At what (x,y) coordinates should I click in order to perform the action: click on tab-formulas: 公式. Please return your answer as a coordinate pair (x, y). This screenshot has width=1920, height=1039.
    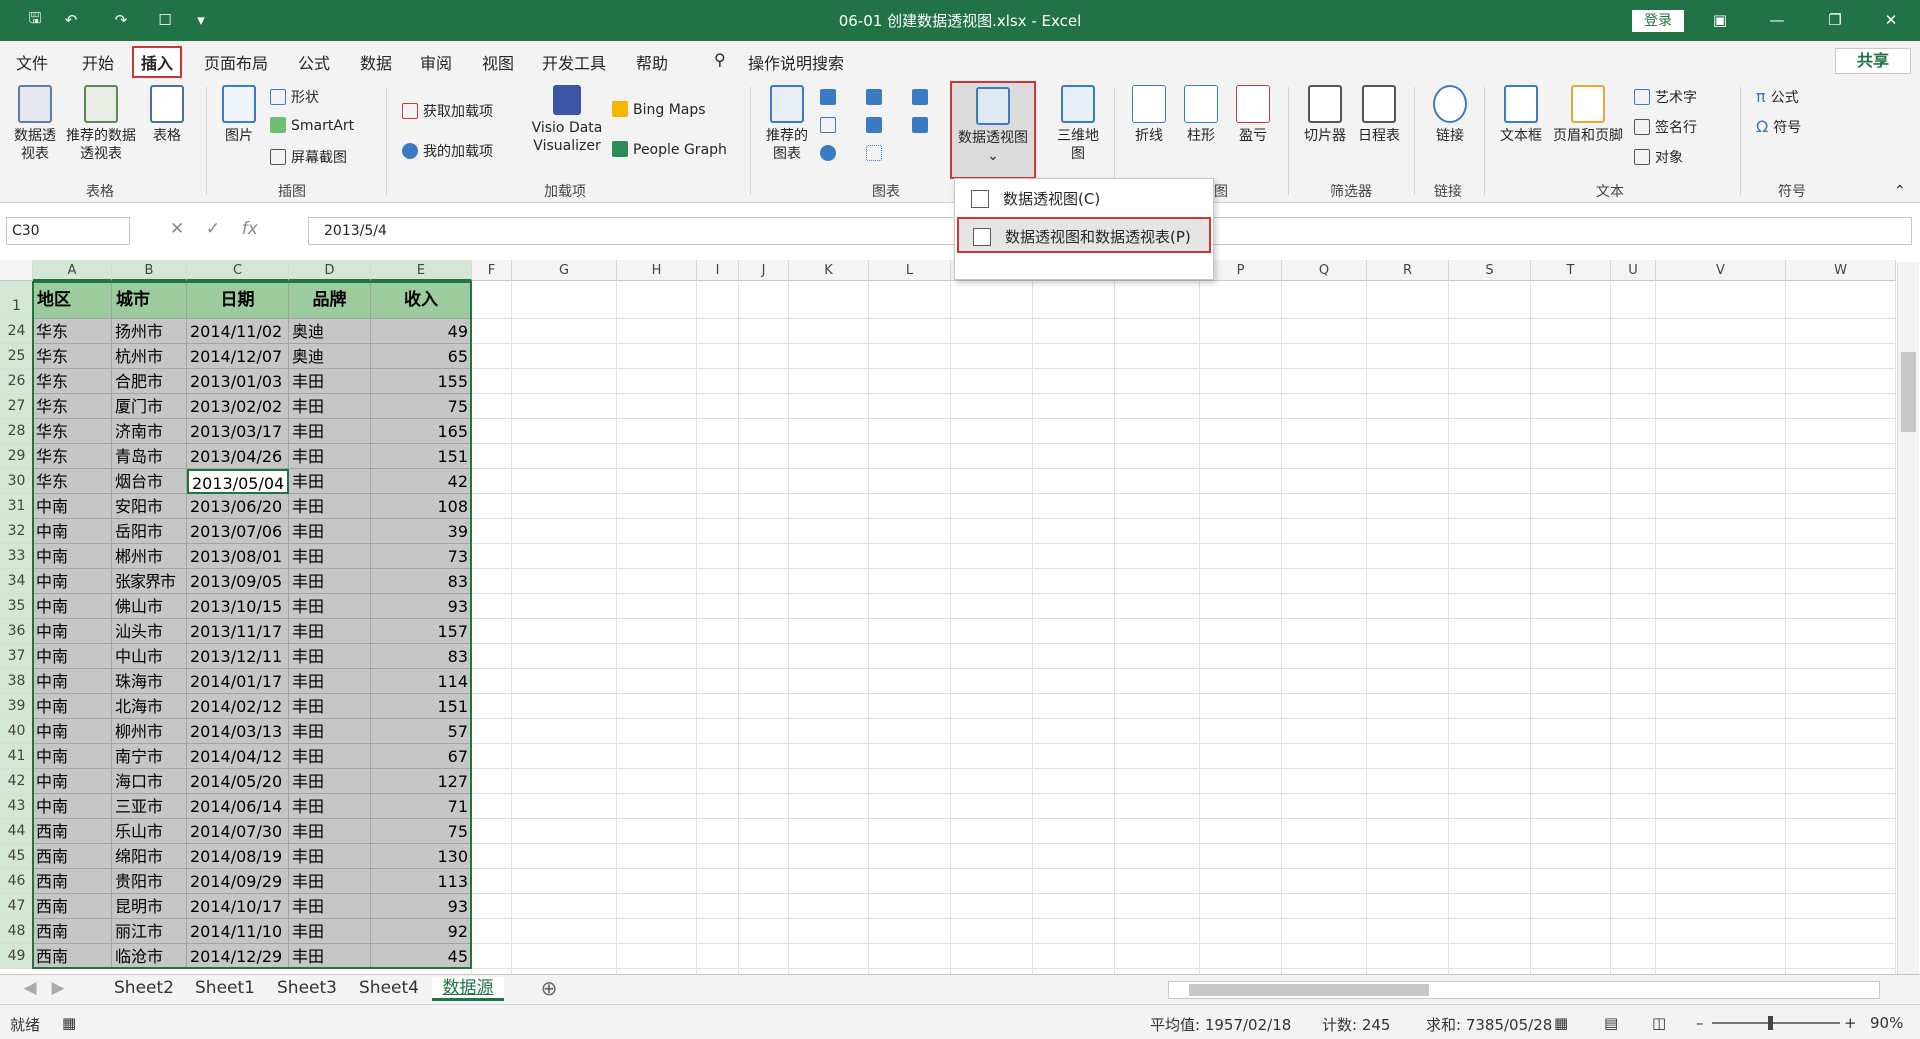
    Looking at the image, I should click on (314, 62).